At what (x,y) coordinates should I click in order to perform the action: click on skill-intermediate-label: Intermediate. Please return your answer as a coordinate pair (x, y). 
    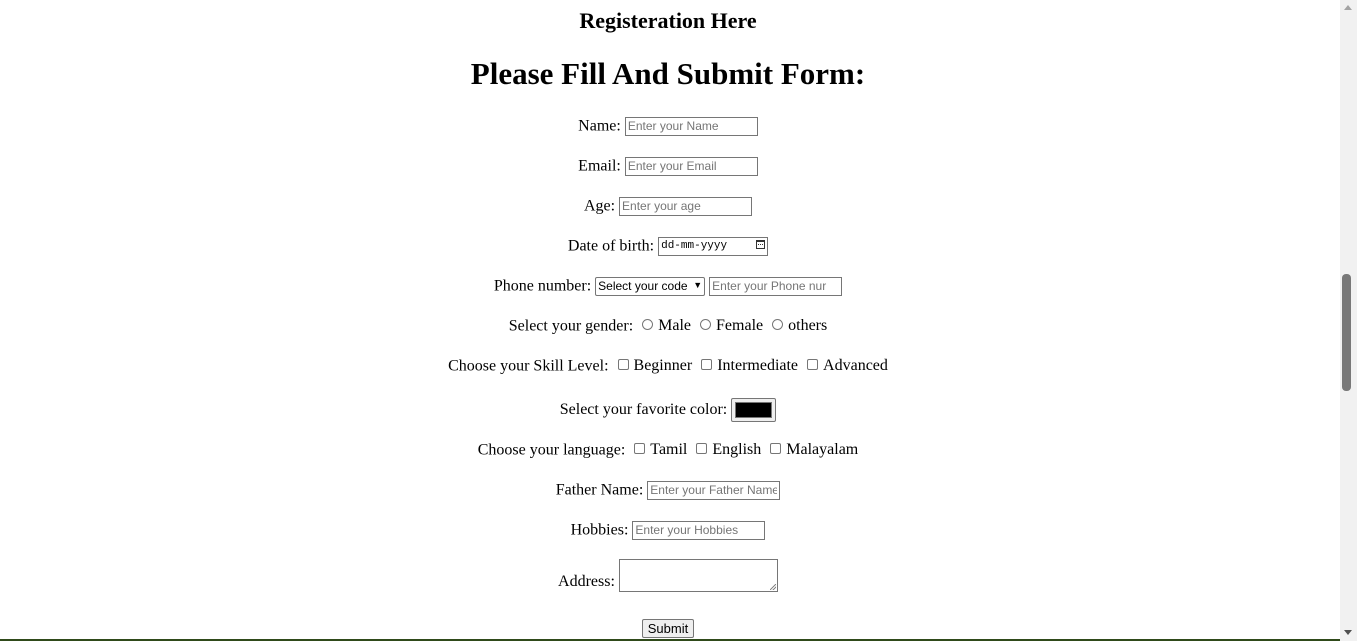
    Looking at the image, I should click on (758, 365).